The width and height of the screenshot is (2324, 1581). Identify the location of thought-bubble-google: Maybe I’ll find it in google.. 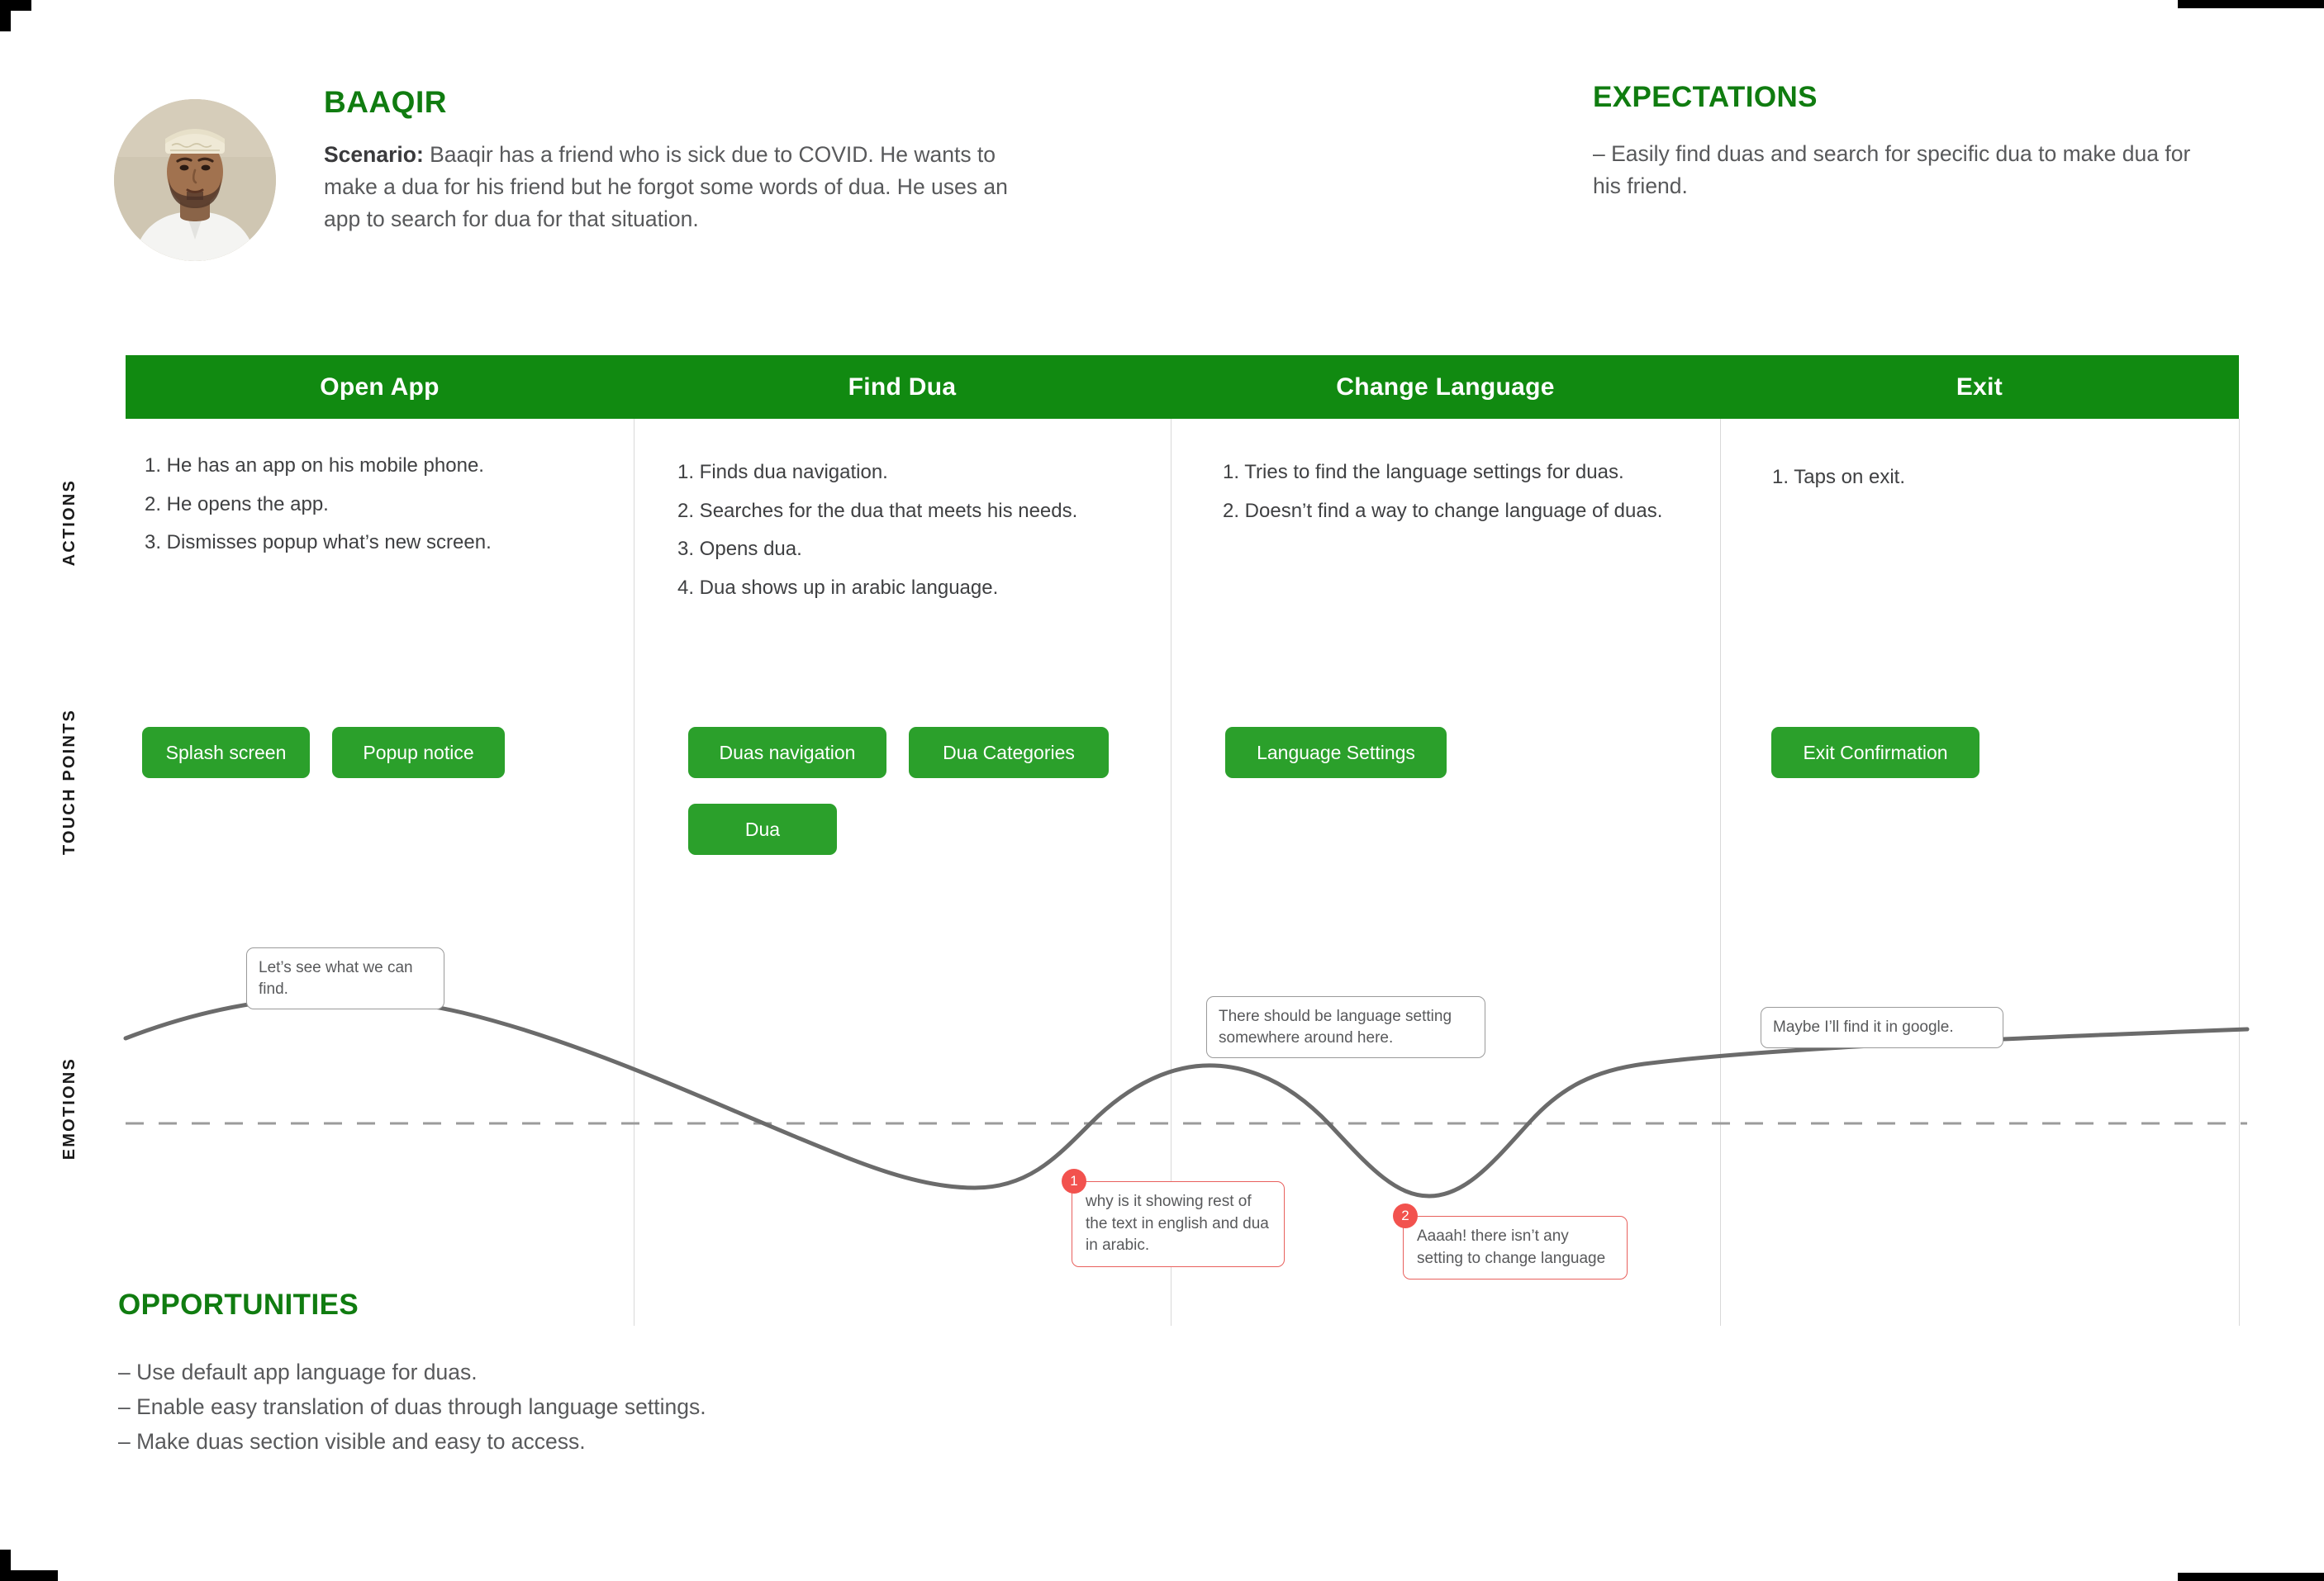
(1882, 1027).